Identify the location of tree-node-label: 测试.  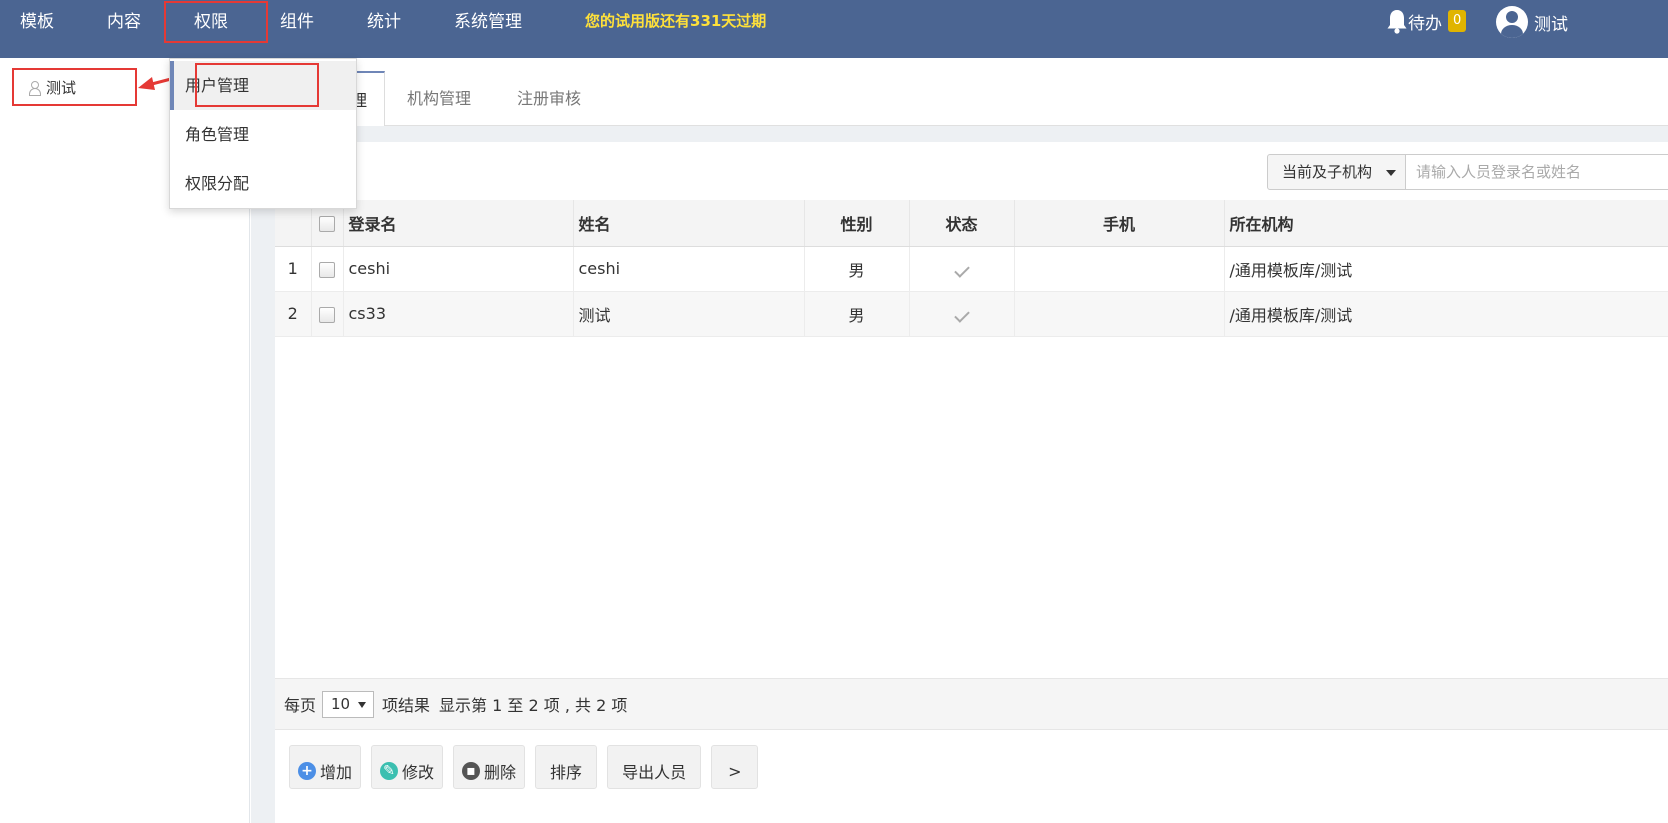
(61, 87).